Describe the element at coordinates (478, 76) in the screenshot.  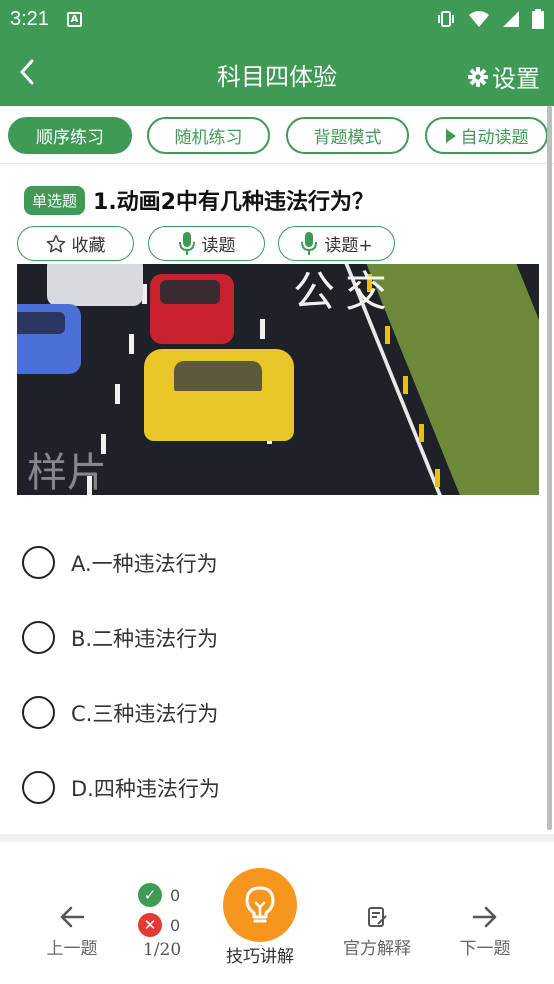
I see `gear-icon` at that location.